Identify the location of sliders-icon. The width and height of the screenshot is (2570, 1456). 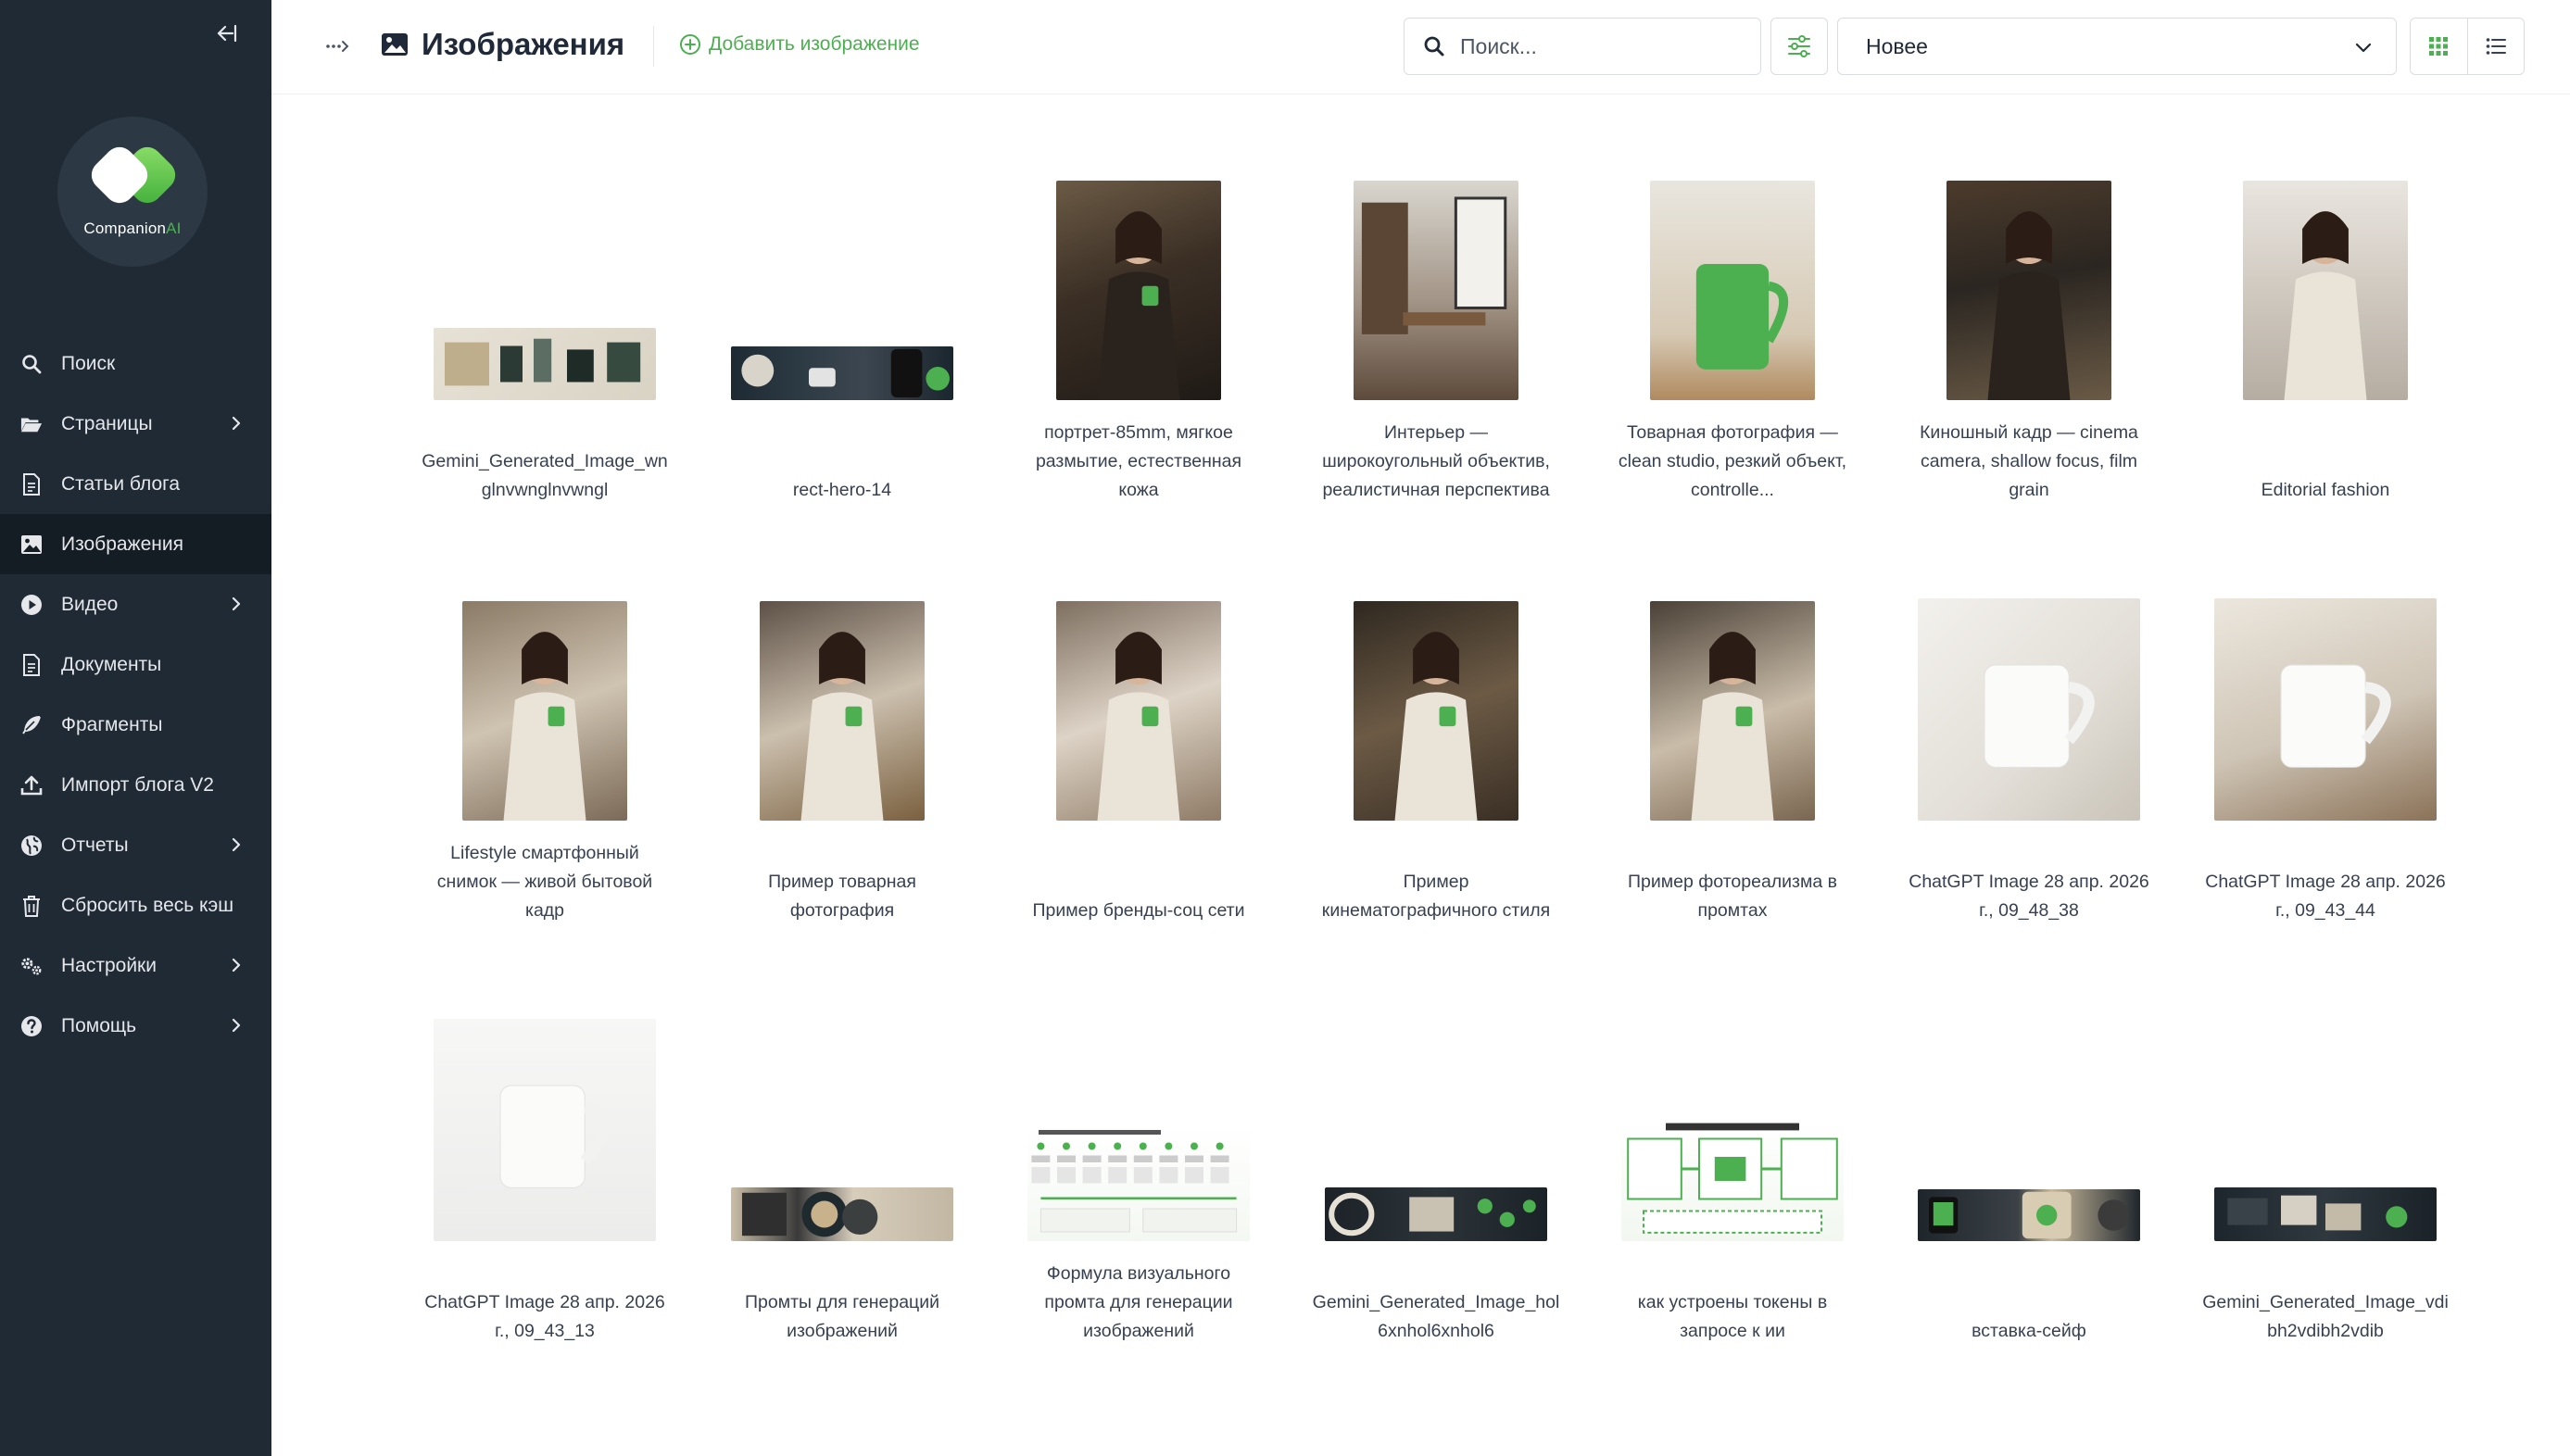
(1799, 46).